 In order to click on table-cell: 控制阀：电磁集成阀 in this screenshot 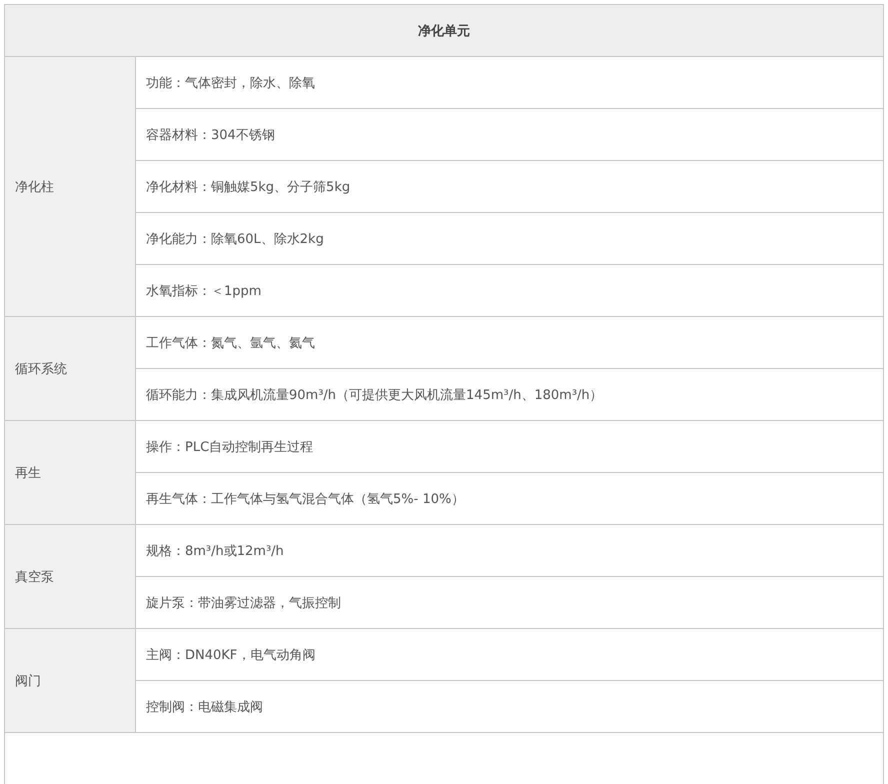, I will do `click(510, 706)`.